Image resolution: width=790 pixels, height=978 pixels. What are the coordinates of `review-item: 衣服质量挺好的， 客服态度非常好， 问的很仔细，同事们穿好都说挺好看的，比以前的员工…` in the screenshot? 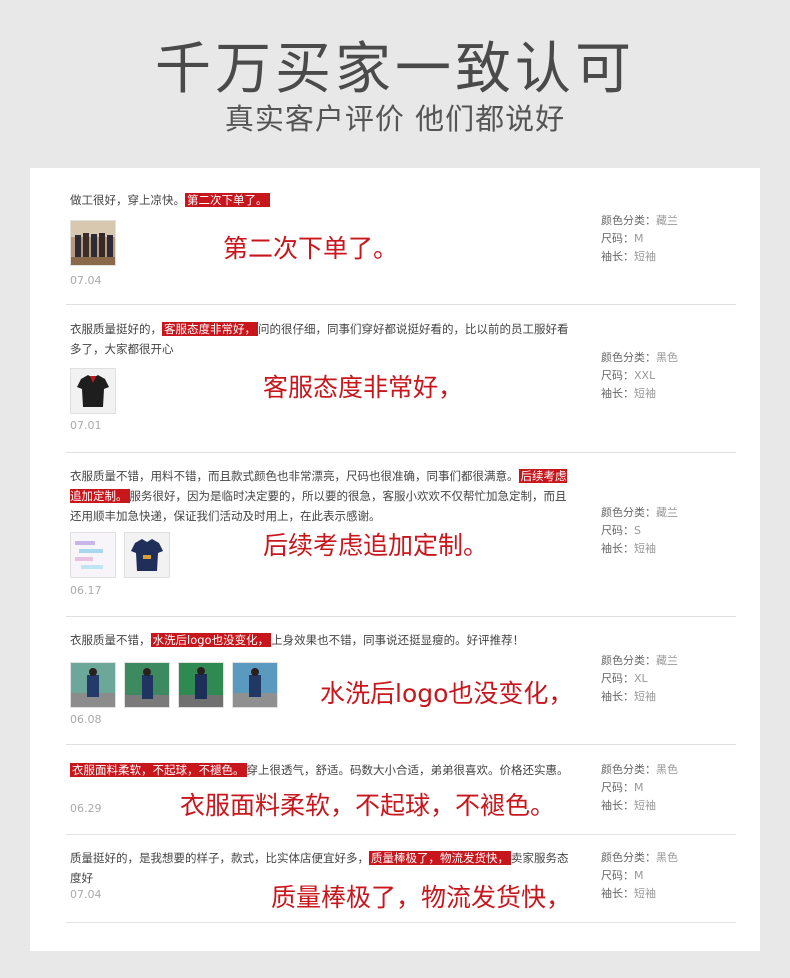 It's located at (401, 378).